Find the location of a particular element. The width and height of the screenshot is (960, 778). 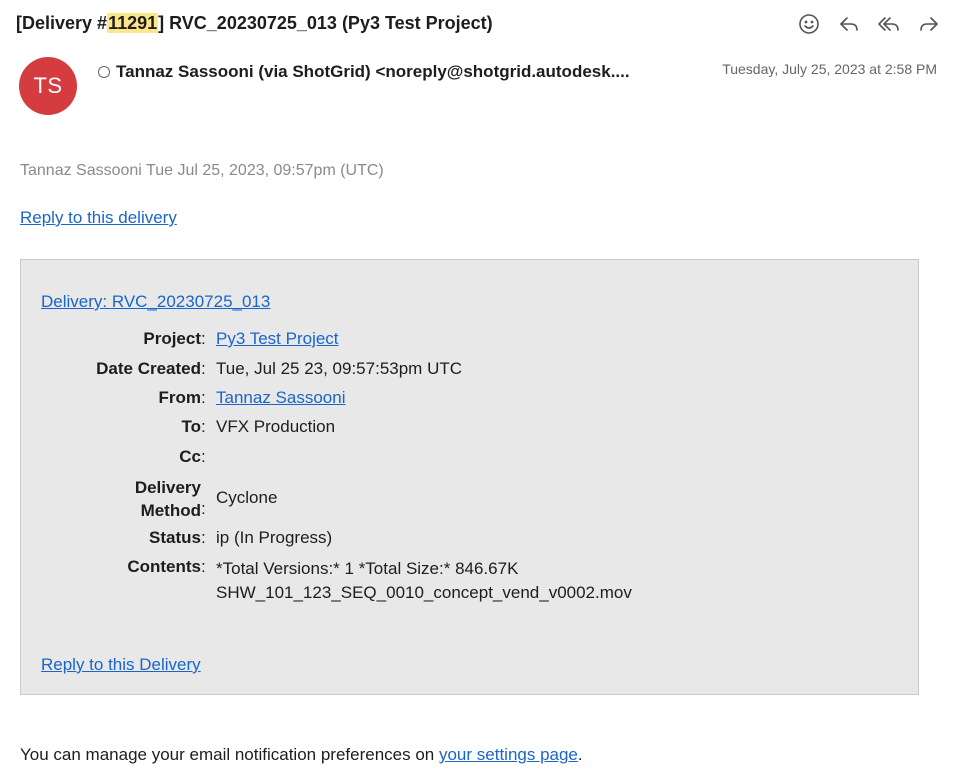

field-label: Contents is located at coordinates (164, 566).